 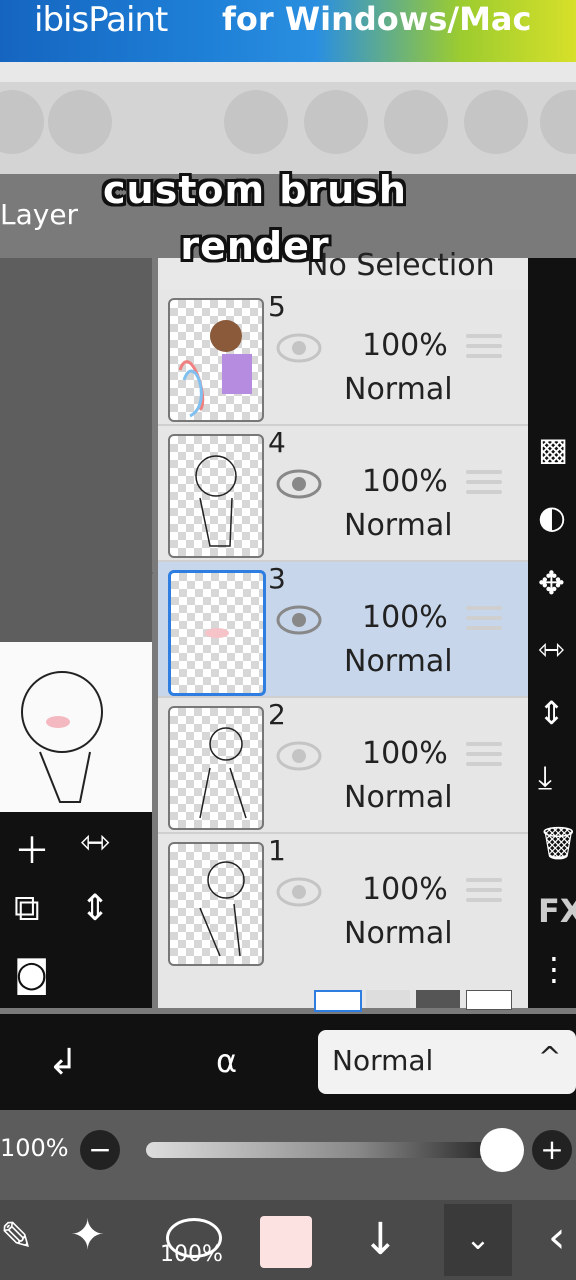 I want to click on blend-mode-select: Normal ^, so click(x=447, y=1062).